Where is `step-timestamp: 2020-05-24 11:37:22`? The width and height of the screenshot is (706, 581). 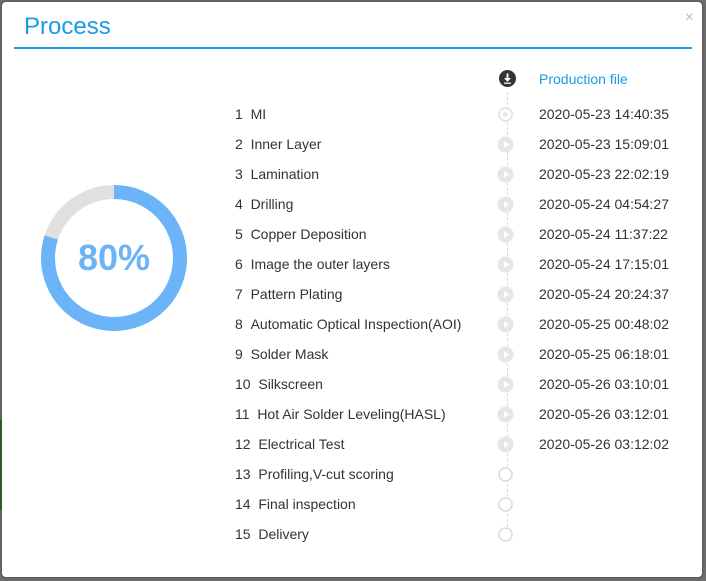
step-timestamp: 2020-05-24 11:37:22 is located at coordinates (603, 234).